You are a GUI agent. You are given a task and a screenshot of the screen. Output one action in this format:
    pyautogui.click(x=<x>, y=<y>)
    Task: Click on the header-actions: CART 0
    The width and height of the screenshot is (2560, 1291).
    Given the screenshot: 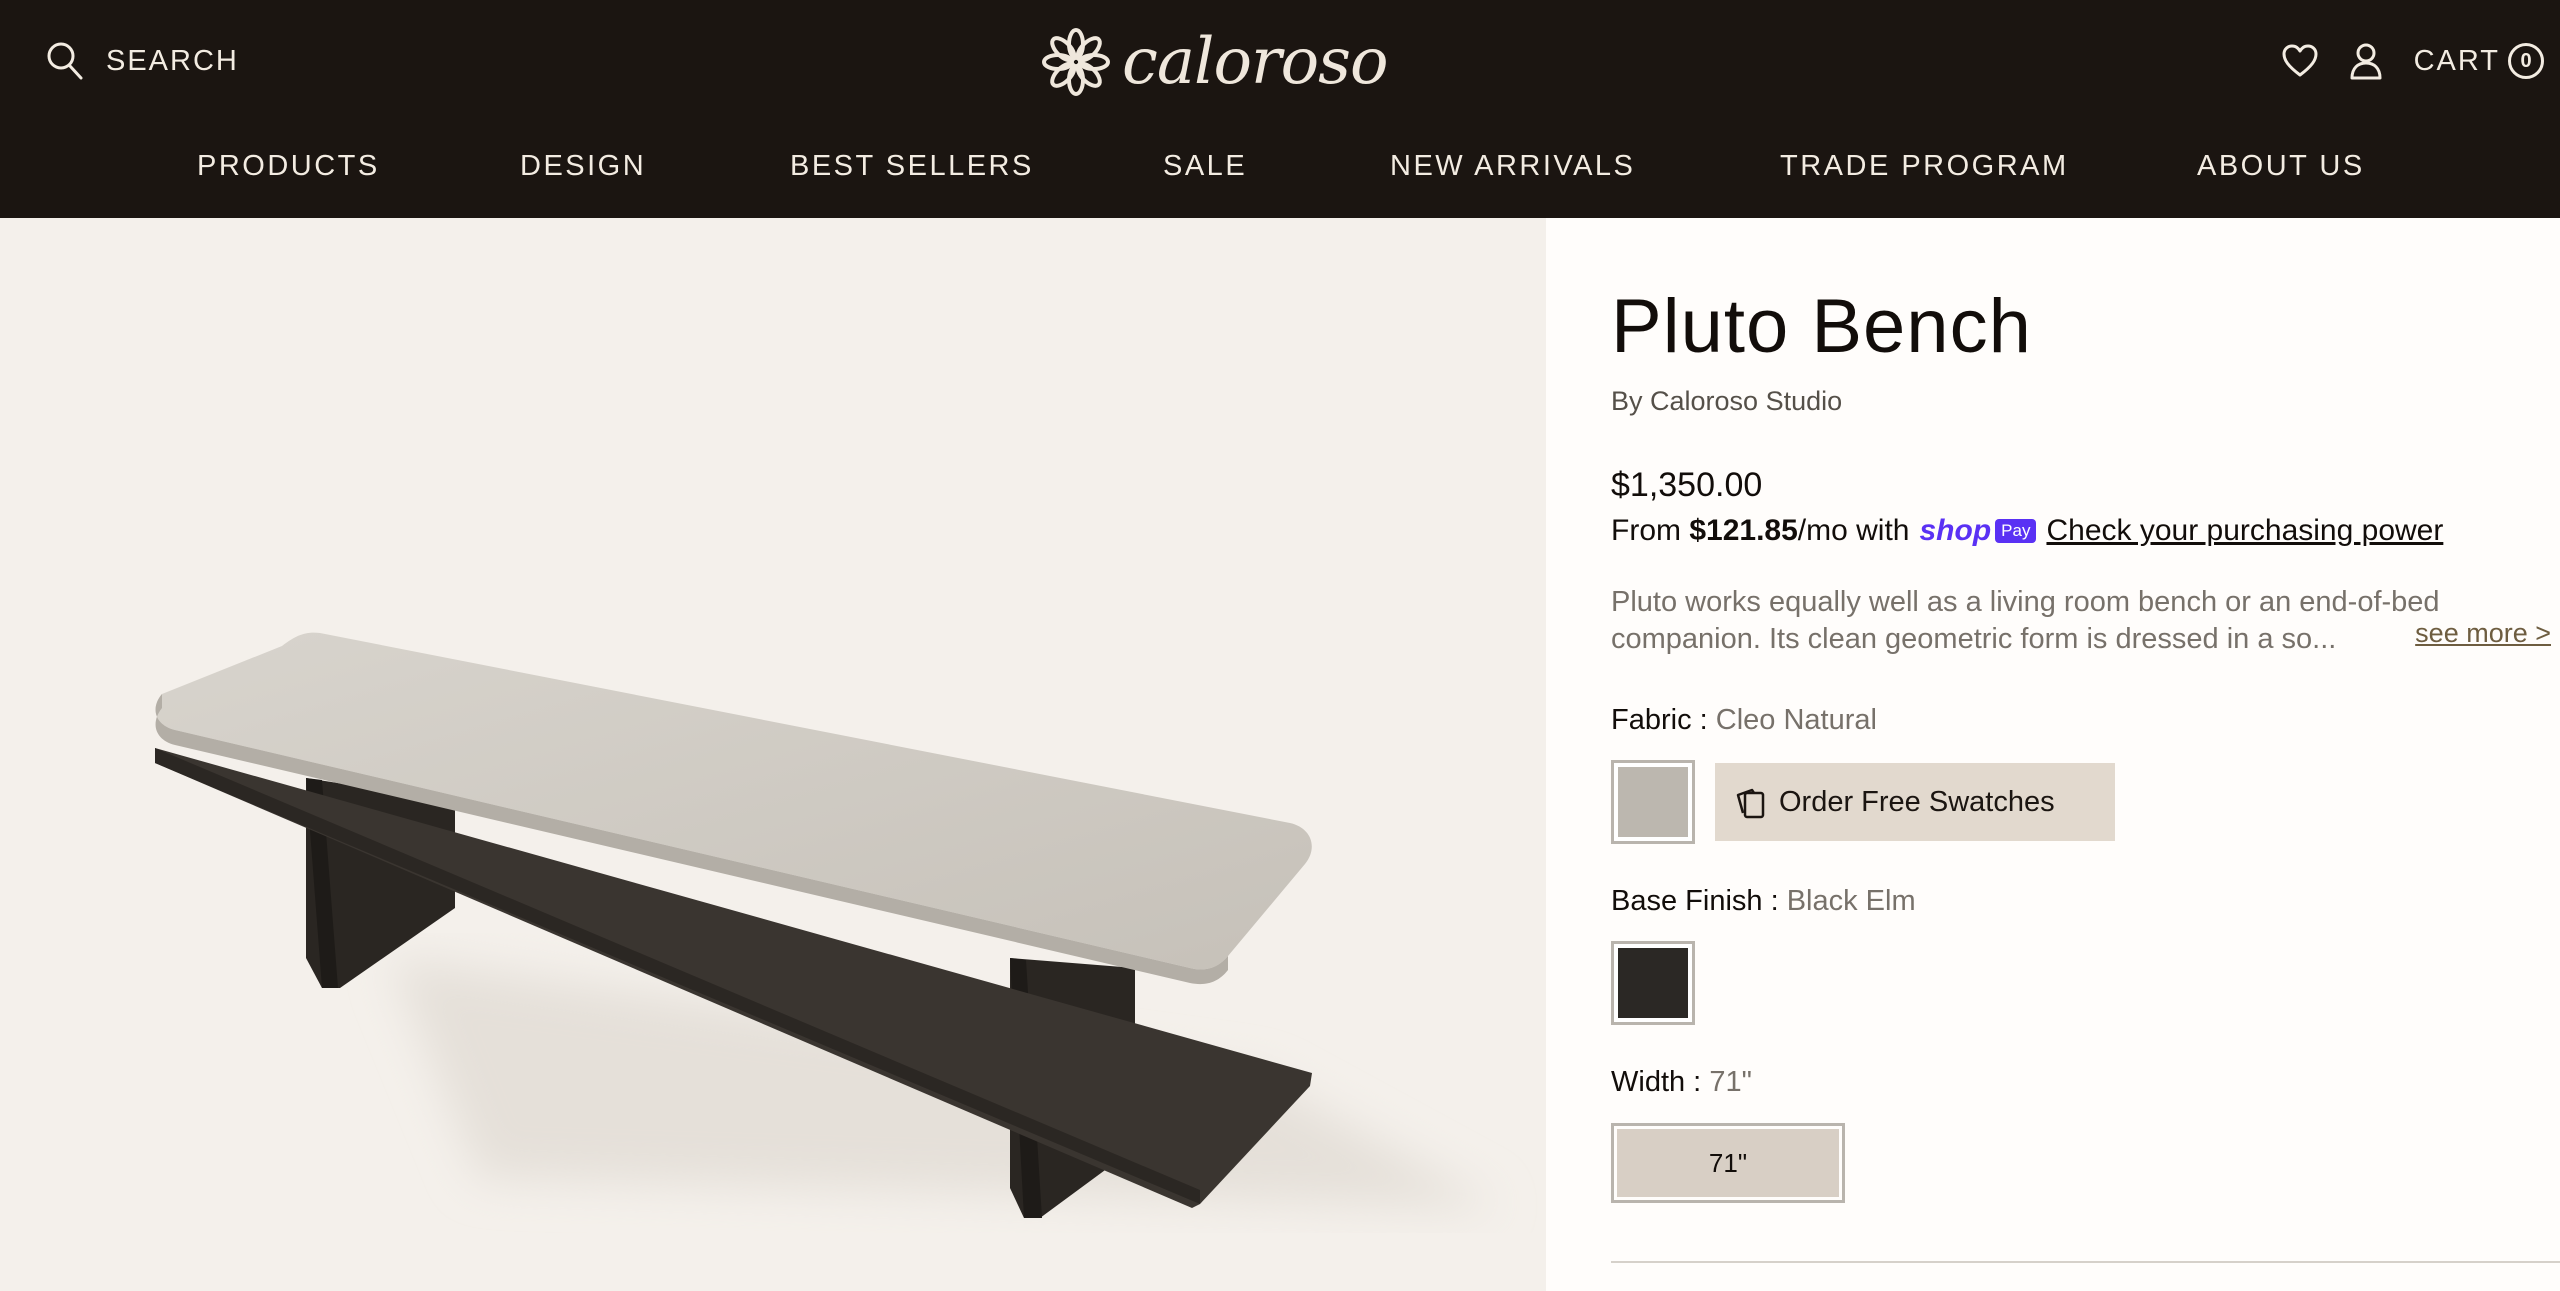 What is the action you would take?
    pyautogui.click(x=2413, y=61)
    